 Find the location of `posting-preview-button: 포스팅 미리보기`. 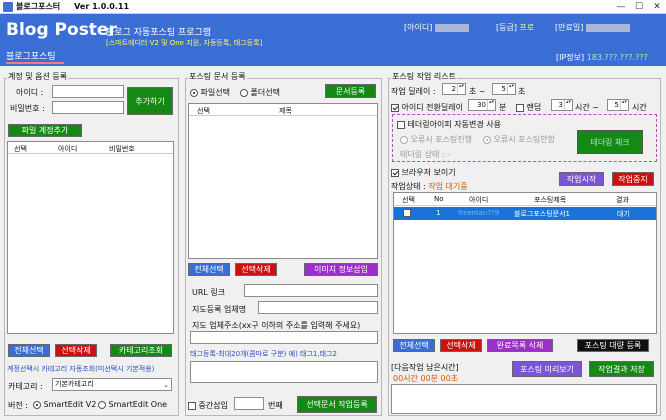

posting-preview-button: 포스팅 미리보기 is located at coordinates (547, 369).